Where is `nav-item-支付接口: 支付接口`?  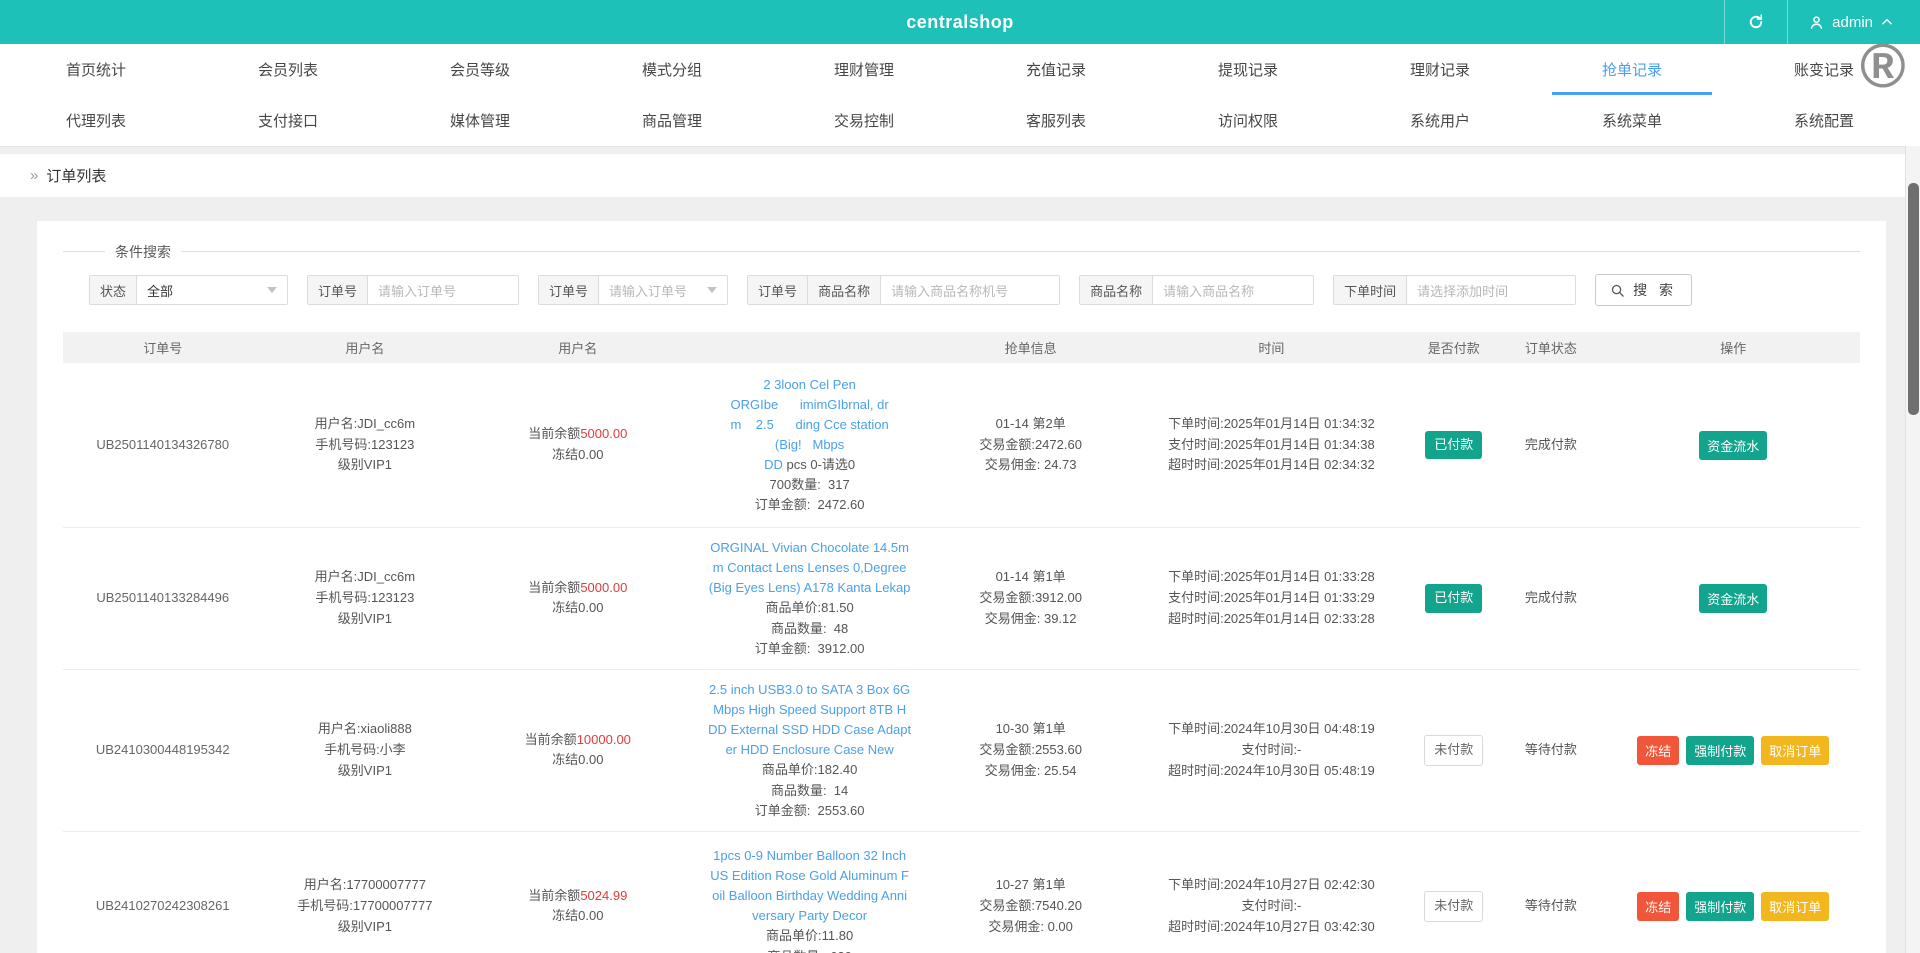 nav-item-支付接口: 支付接口 is located at coordinates (288, 120).